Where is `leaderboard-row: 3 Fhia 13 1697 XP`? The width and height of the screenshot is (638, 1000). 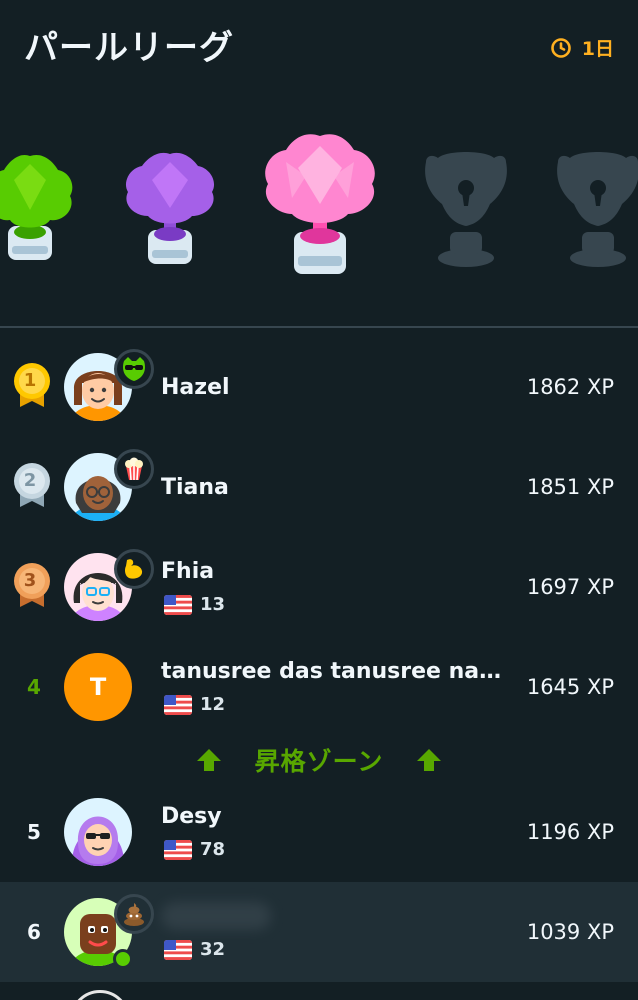 leaderboard-row: 3 Fhia 13 1697 XP is located at coordinates (319, 587).